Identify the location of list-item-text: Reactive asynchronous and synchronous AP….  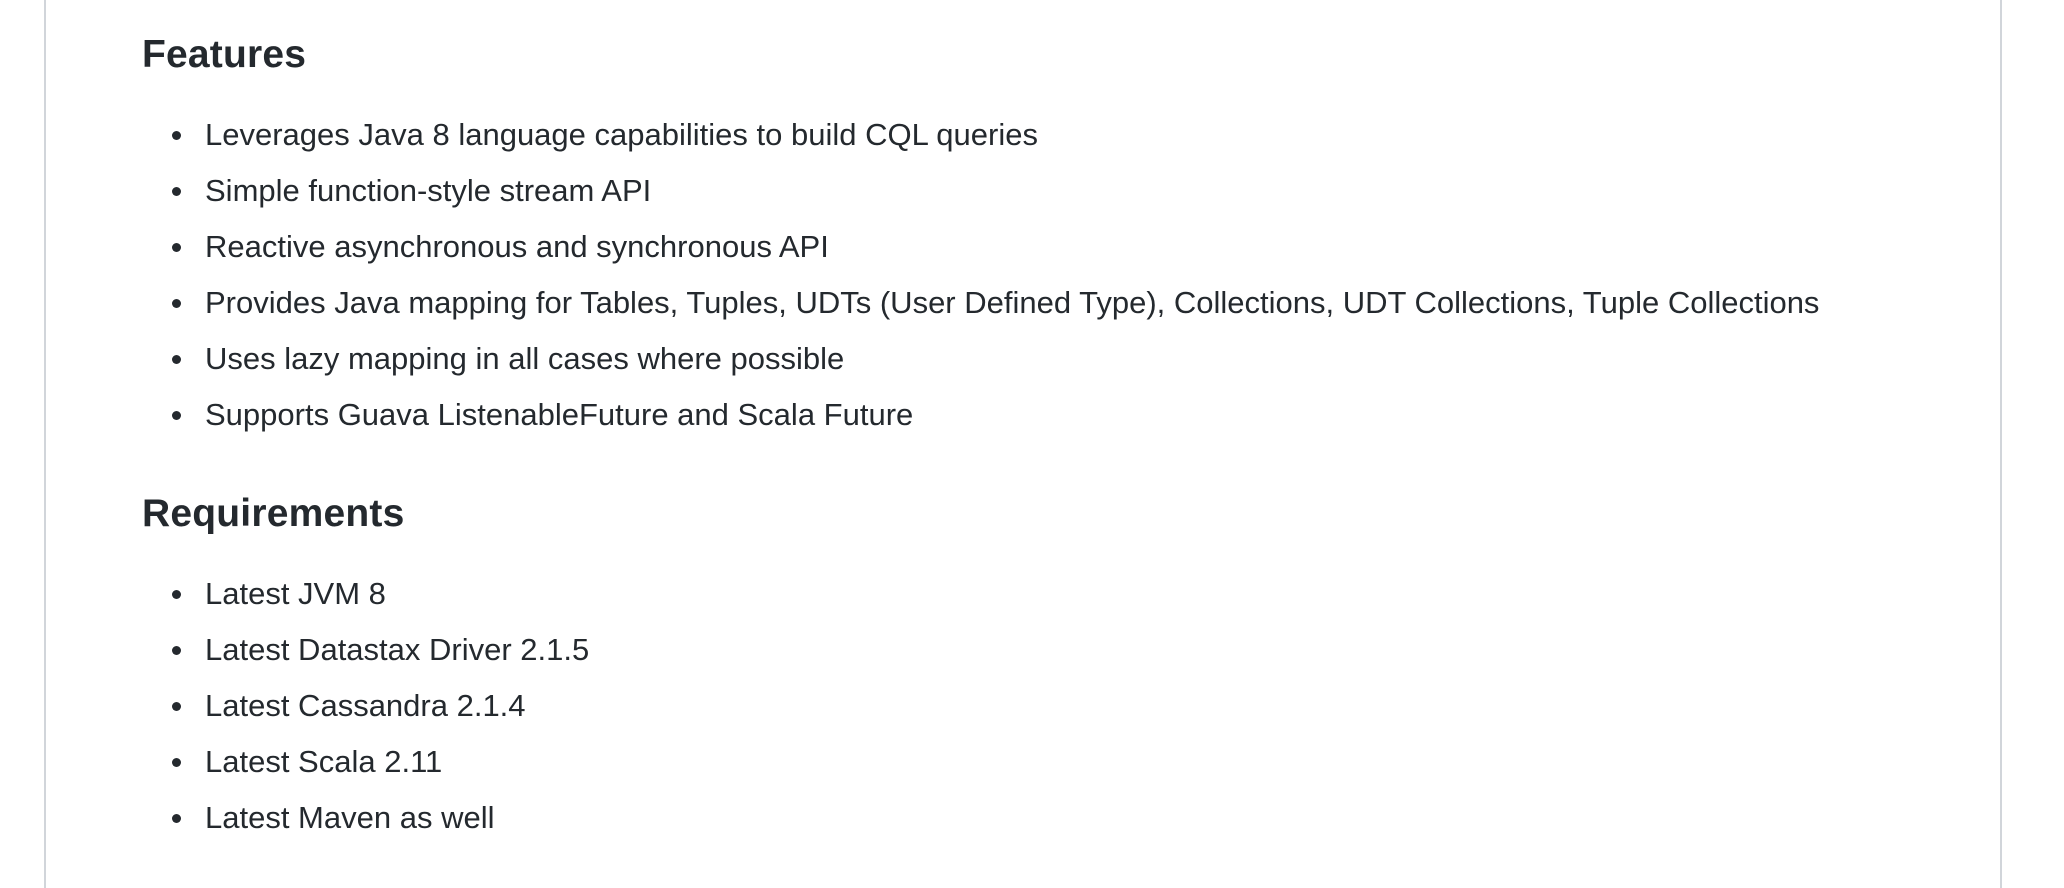
(517, 246).